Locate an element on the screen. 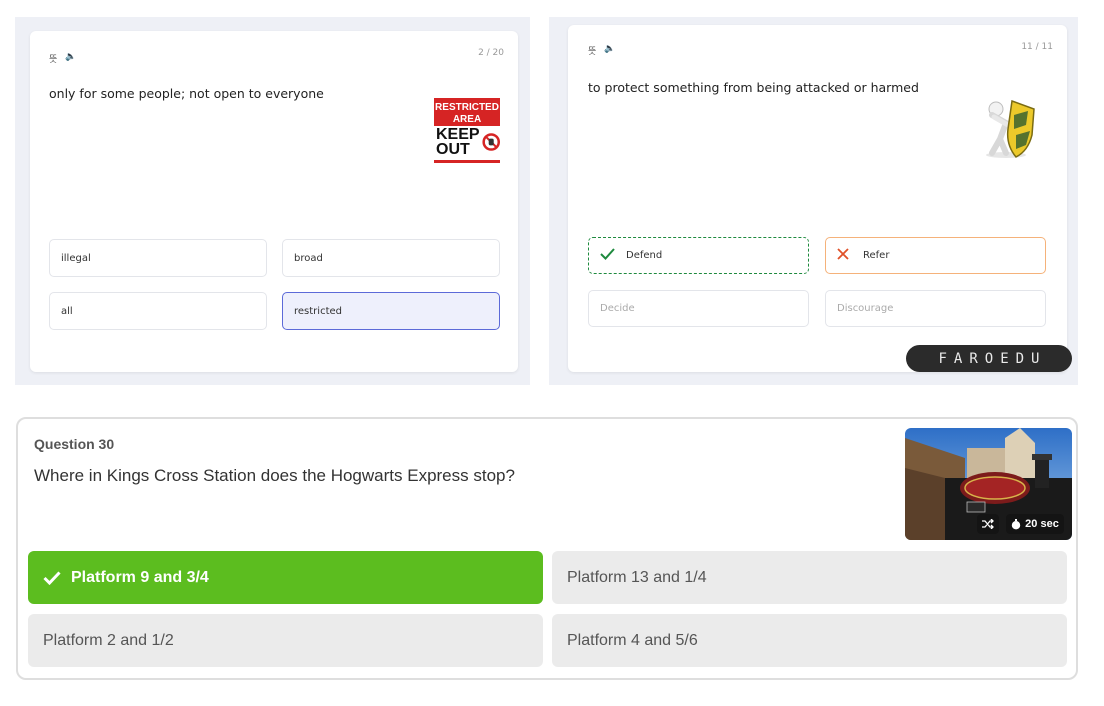 The image size is (1104, 706). answer-label: Platform 9 and 3/4 is located at coordinates (140, 577).